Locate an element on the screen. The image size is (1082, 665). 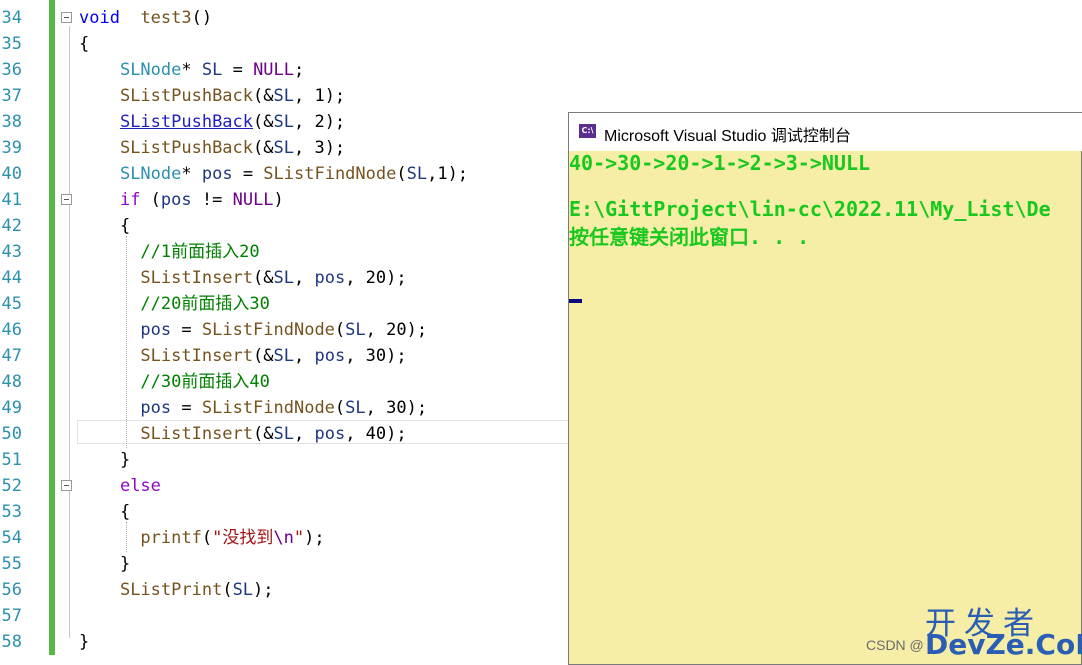
console-output-line: E:\GittProject\lin-cc\2022.11\My_List\De is located at coordinates (810, 209).